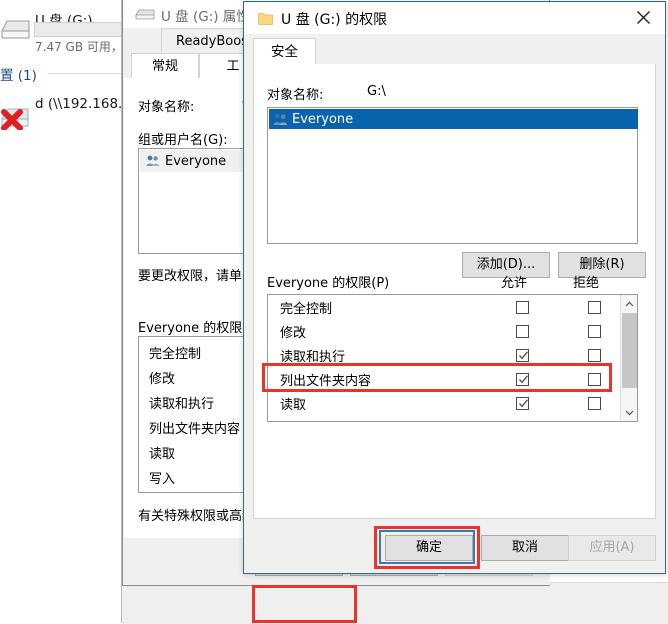 This screenshot has height=624, width=668. Describe the element at coordinates (444, 355) in the screenshot. I see `table-row: 读取和执行` at that location.